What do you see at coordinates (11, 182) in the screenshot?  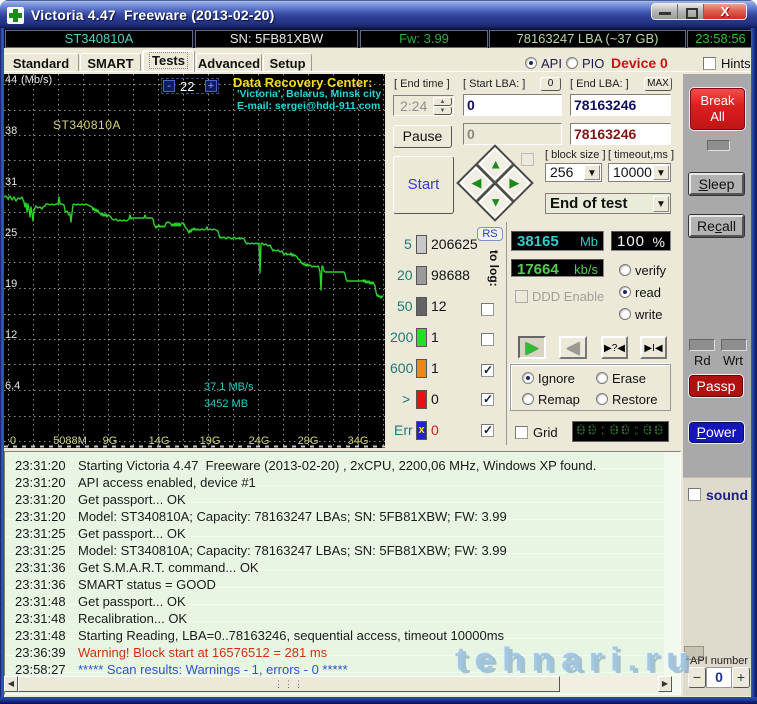 I see `svg-text: 31` at bounding box center [11, 182].